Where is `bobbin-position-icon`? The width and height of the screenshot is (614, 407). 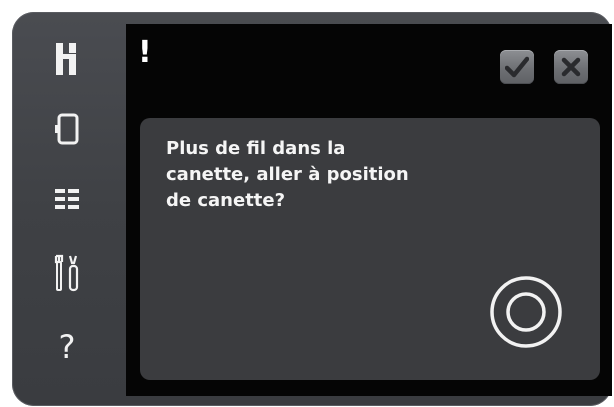
bobbin-position-icon is located at coordinates (526, 312).